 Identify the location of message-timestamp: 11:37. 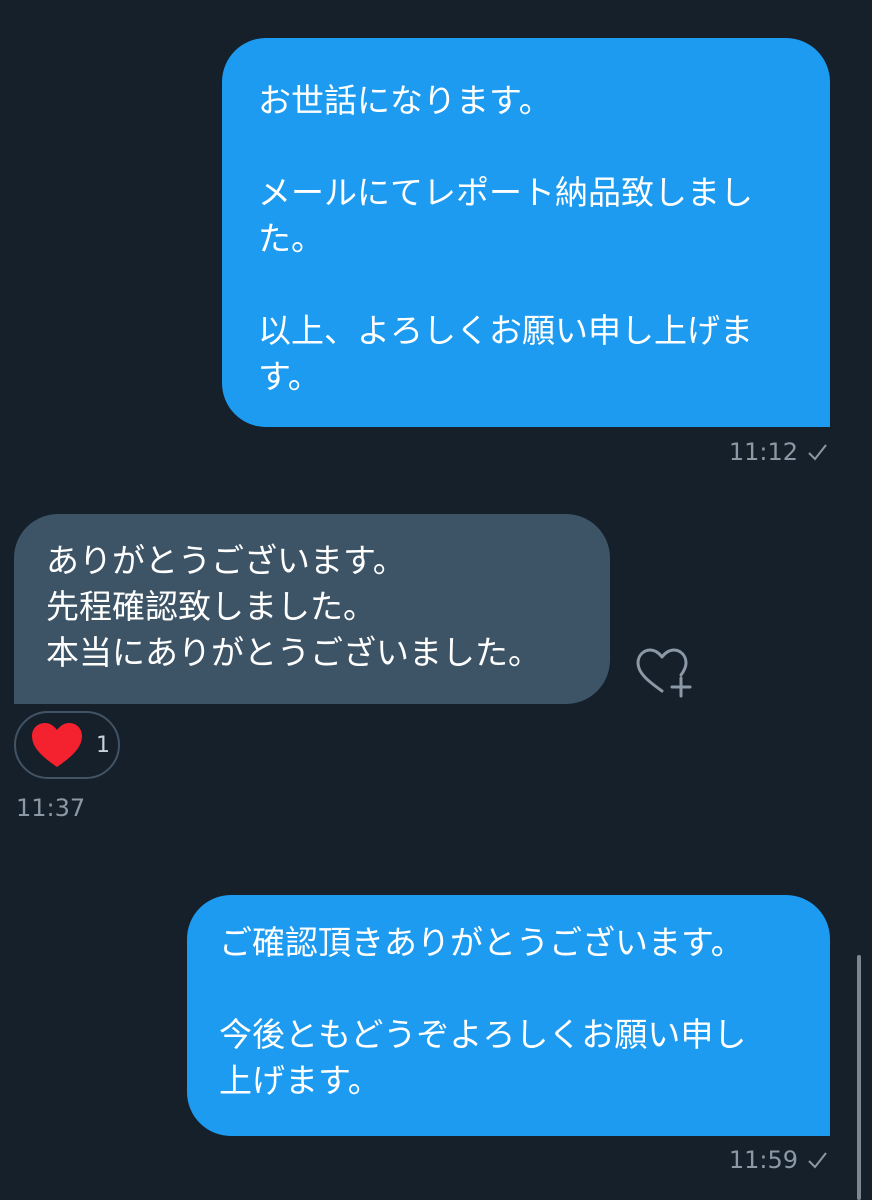
(51, 808).